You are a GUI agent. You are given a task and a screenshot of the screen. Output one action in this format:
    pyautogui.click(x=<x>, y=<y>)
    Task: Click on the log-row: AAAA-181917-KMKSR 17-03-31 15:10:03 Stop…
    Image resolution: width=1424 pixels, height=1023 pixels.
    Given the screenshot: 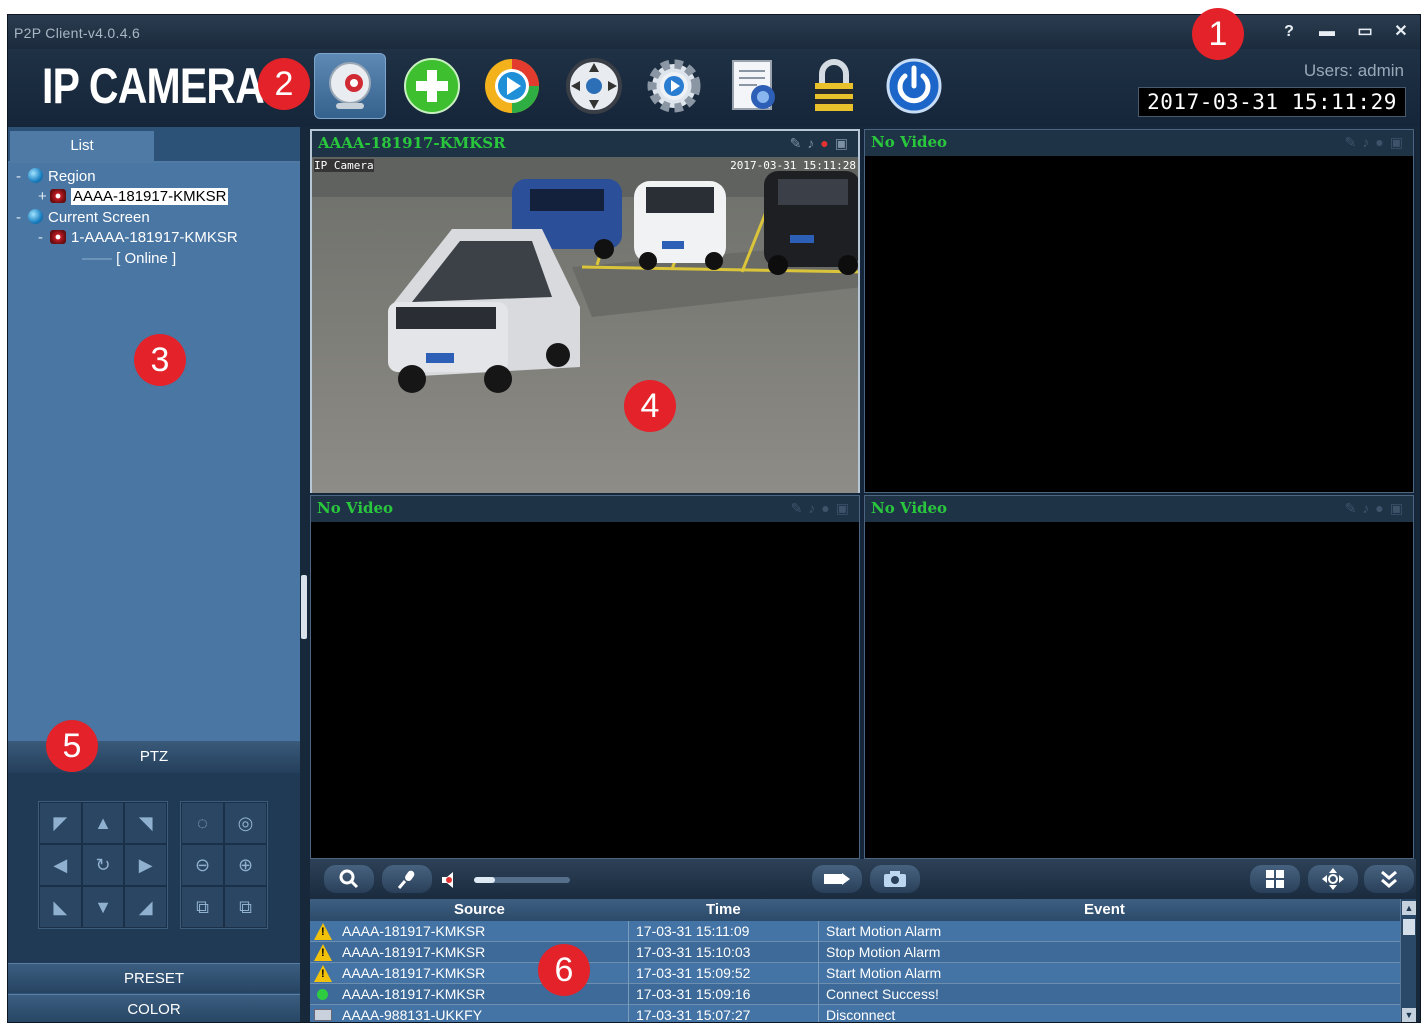 What is the action you would take?
    pyautogui.click(x=855, y=952)
    